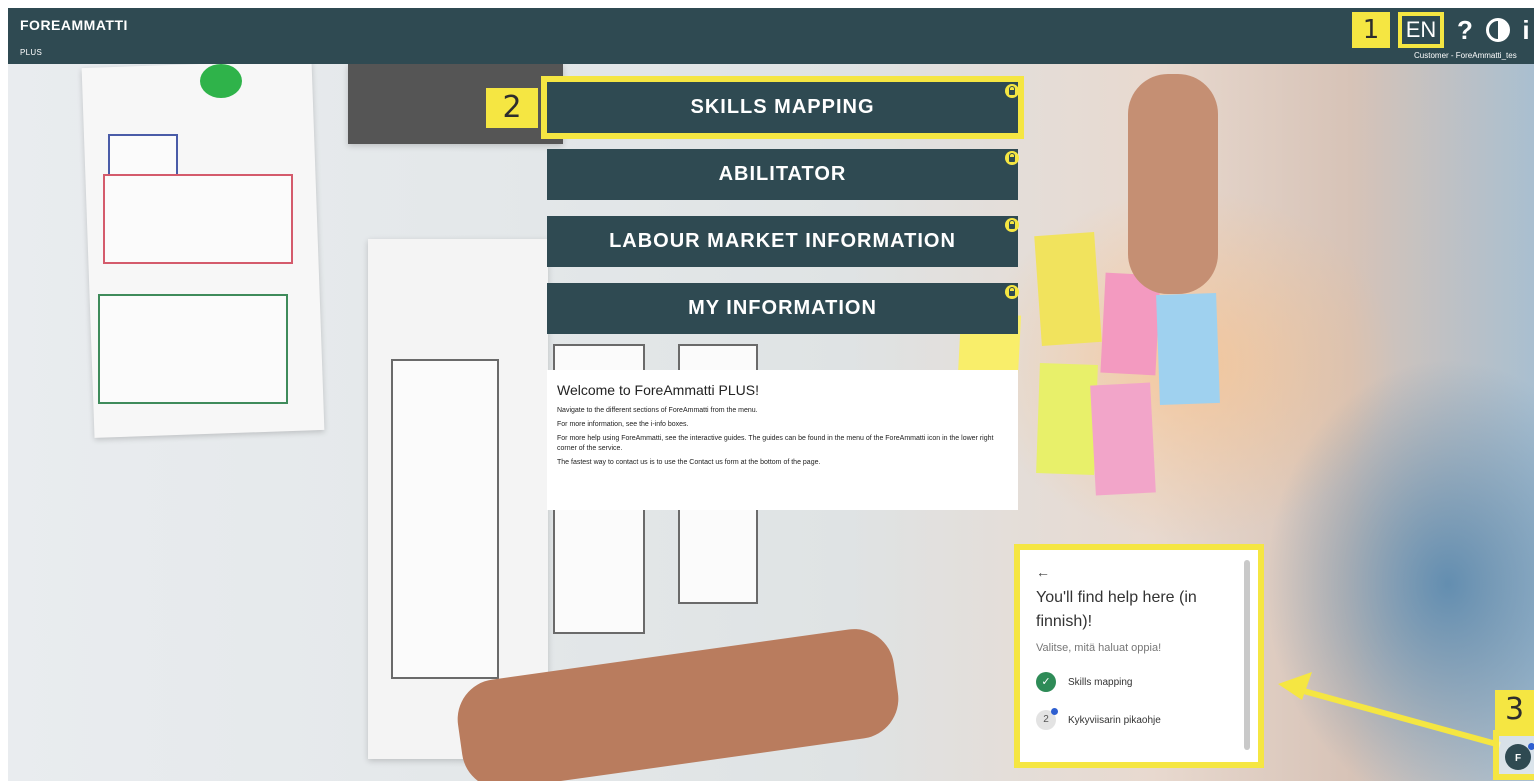 This screenshot has width=1534, height=781. I want to click on guide-item-kykyviisari: 2 Kykyviisarin pikaohje, so click(1138, 719).